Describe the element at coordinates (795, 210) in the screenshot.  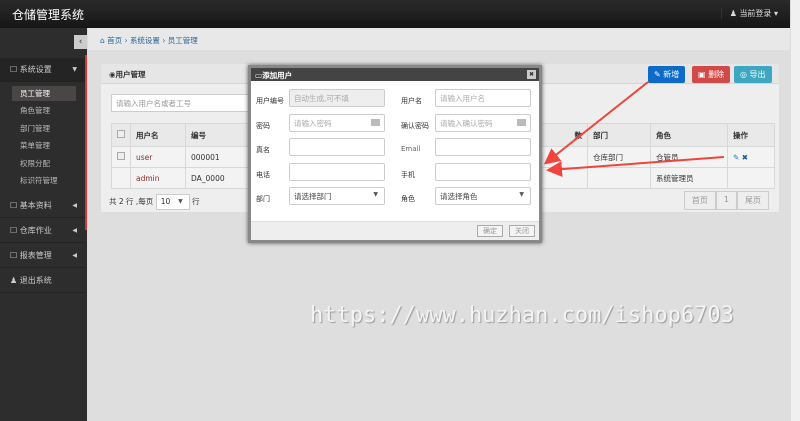
I see `scrollbar` at that location.